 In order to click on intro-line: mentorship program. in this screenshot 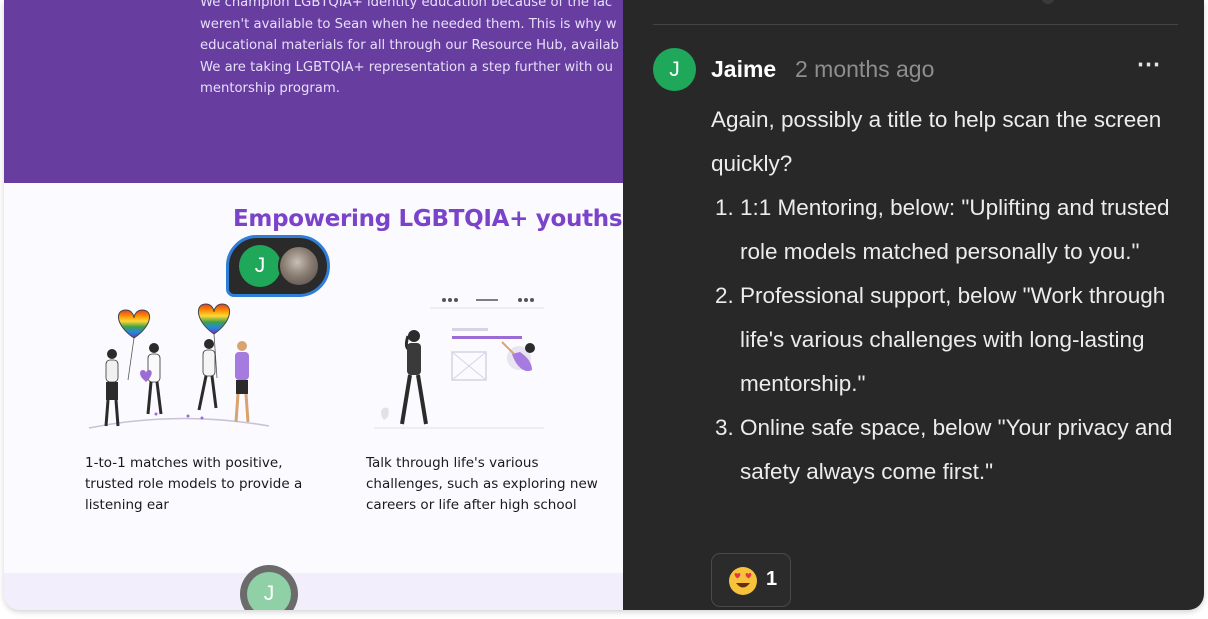, I will do `click(270, 88)`.